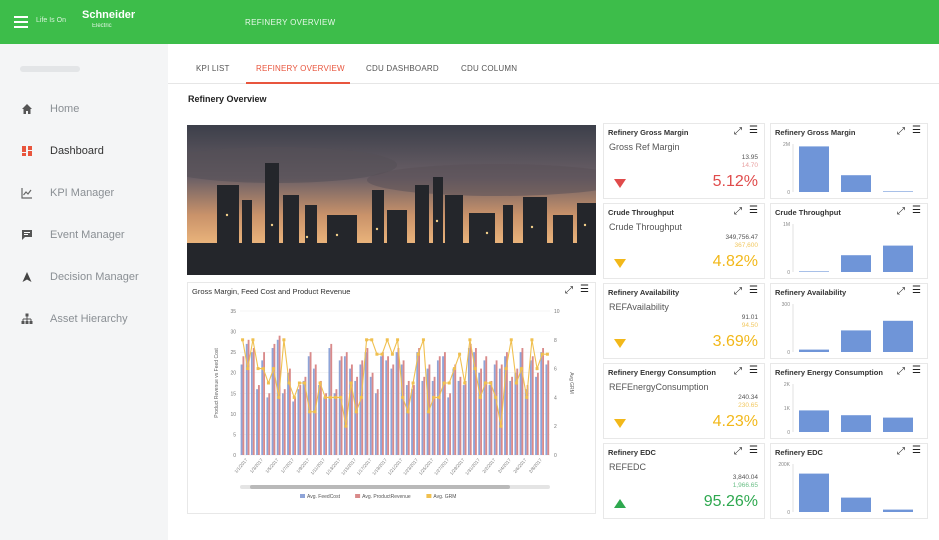 This screenshot has height=540, width=939. Describe the element at coordinates (849, 161) in the screenshot. I see `mini-bar-chart: 2M 0 Refinery Gross Margin ⤢ ☰` at that location.